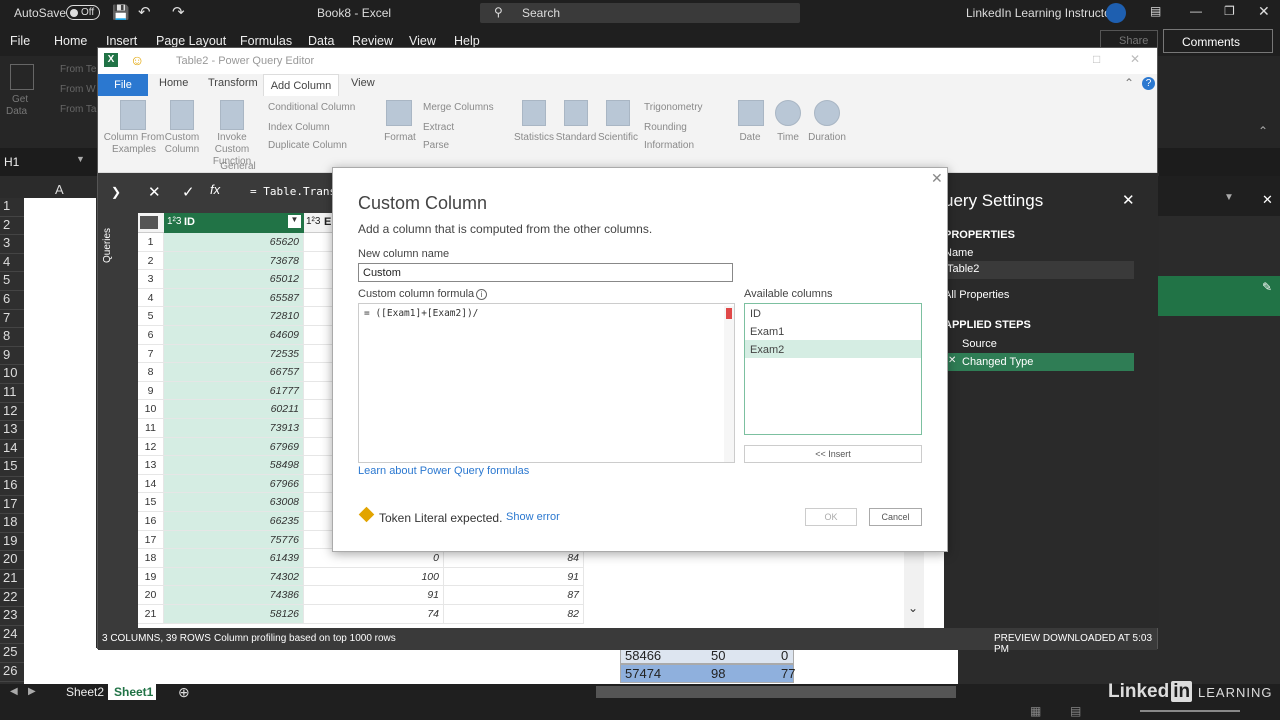 Image resolution: width=1280 pixels, height=720 pixels. Describe the element at coordinates (151, 261) in the screenshot. I see `cell: 2` at that location.